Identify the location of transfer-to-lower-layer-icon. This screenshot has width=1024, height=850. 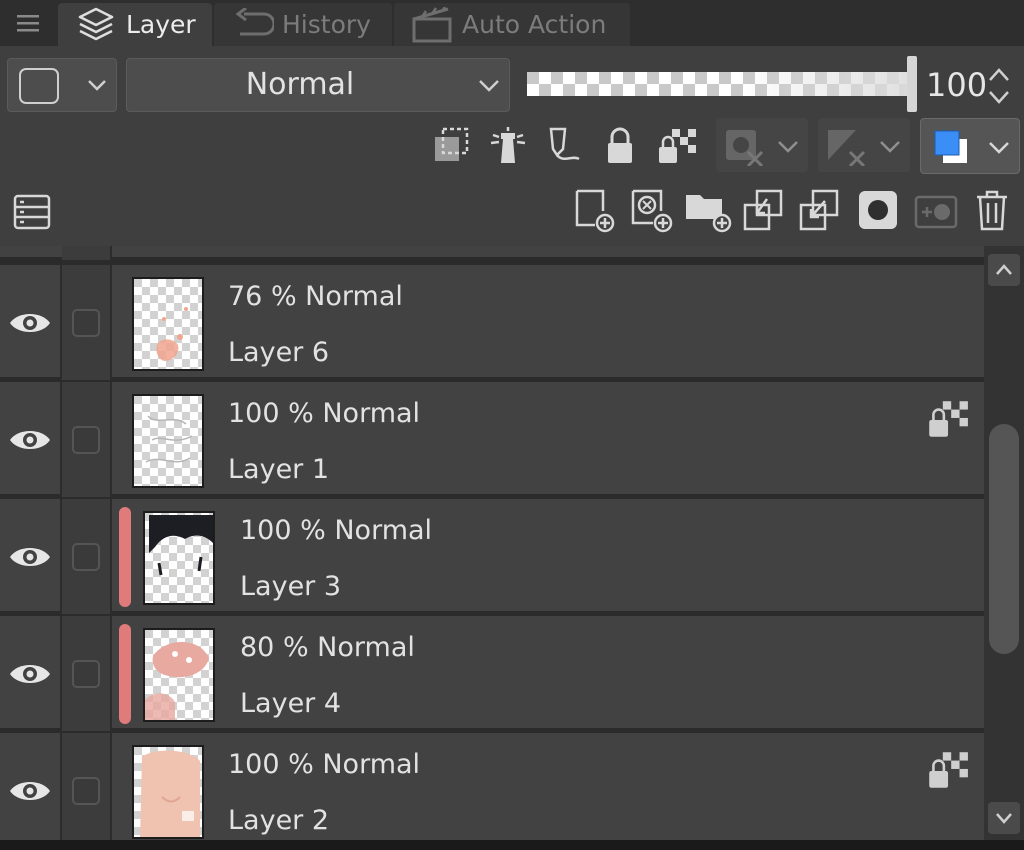
(763, 210).